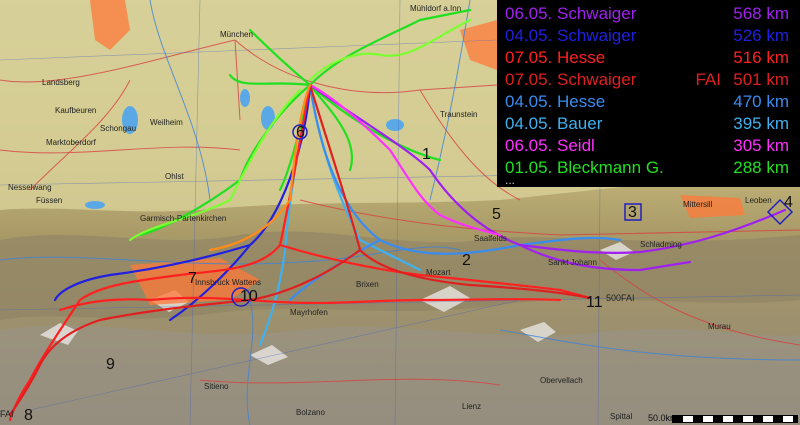 The height and width of the screenshot is (425, 800). Describe the element at coordinates (426, 154) in the screenshot. I see `turnpoint-1: 1` at that location.